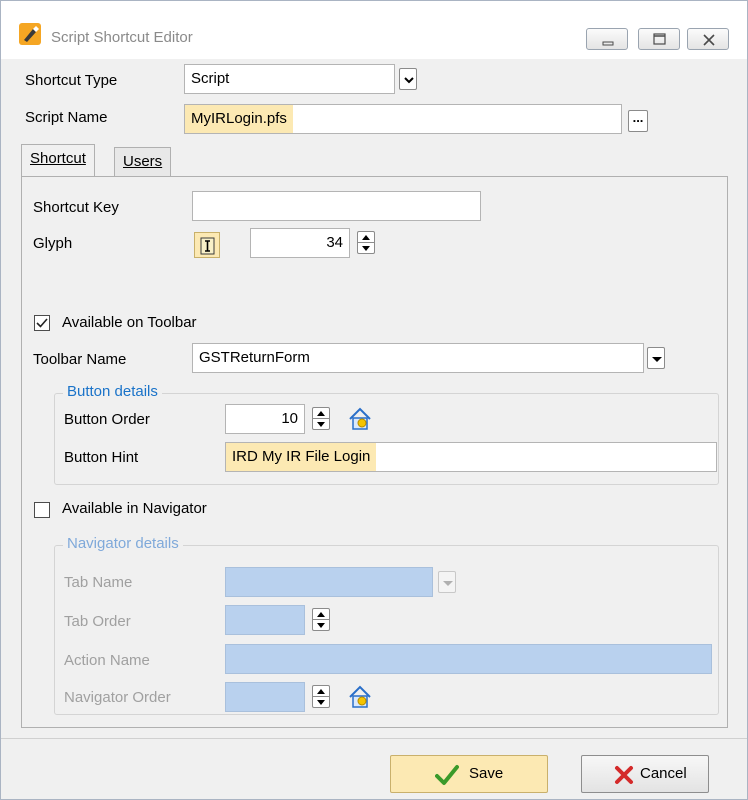 The image size is (748, 800). I want to click on available-on-toolbar-label: Available on Toolbar, so click(129, 322).